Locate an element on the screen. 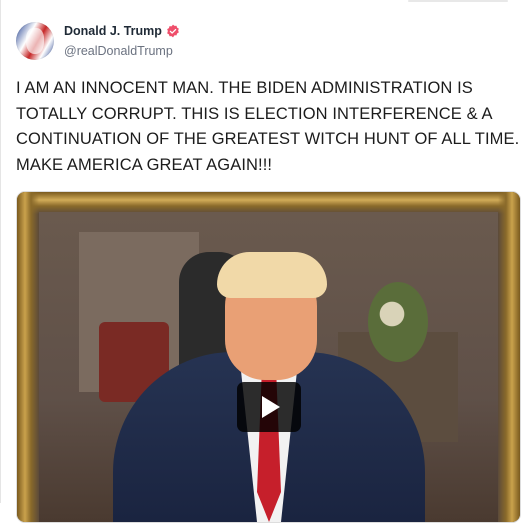 The width and height of the screenshot is (529, 523). avatar-face is located at coordinates (35, 41).